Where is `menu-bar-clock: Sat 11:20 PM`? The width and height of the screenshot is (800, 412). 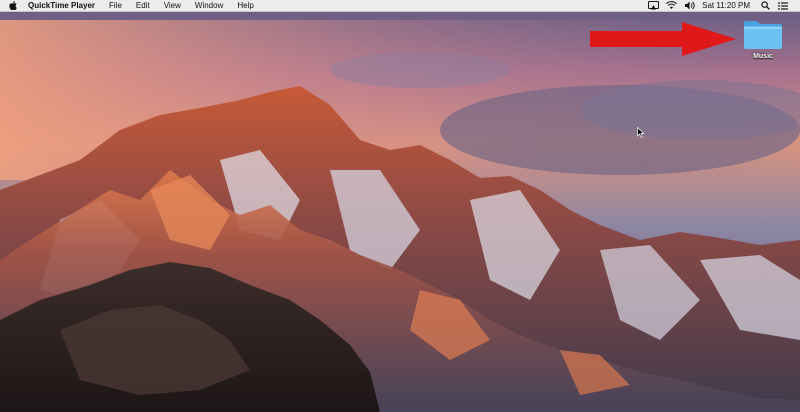
menu-bar-clock: Sat 11:20 PM is located at coordinates (727, 6).